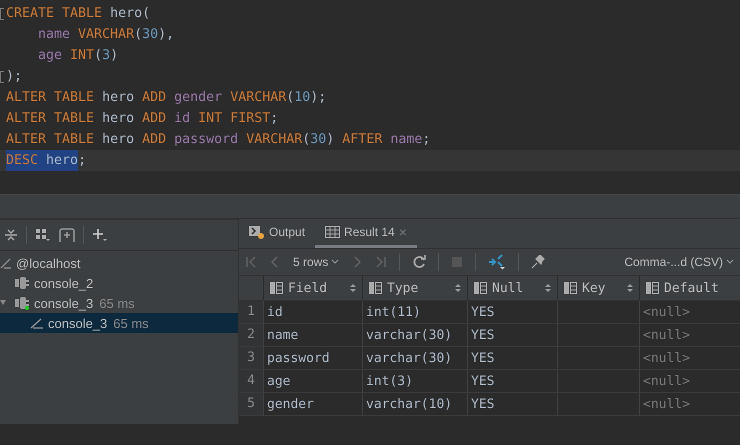  Describe the element at coordinates (251, 358) in the screenshot. I see `row-number: 3` at that location.